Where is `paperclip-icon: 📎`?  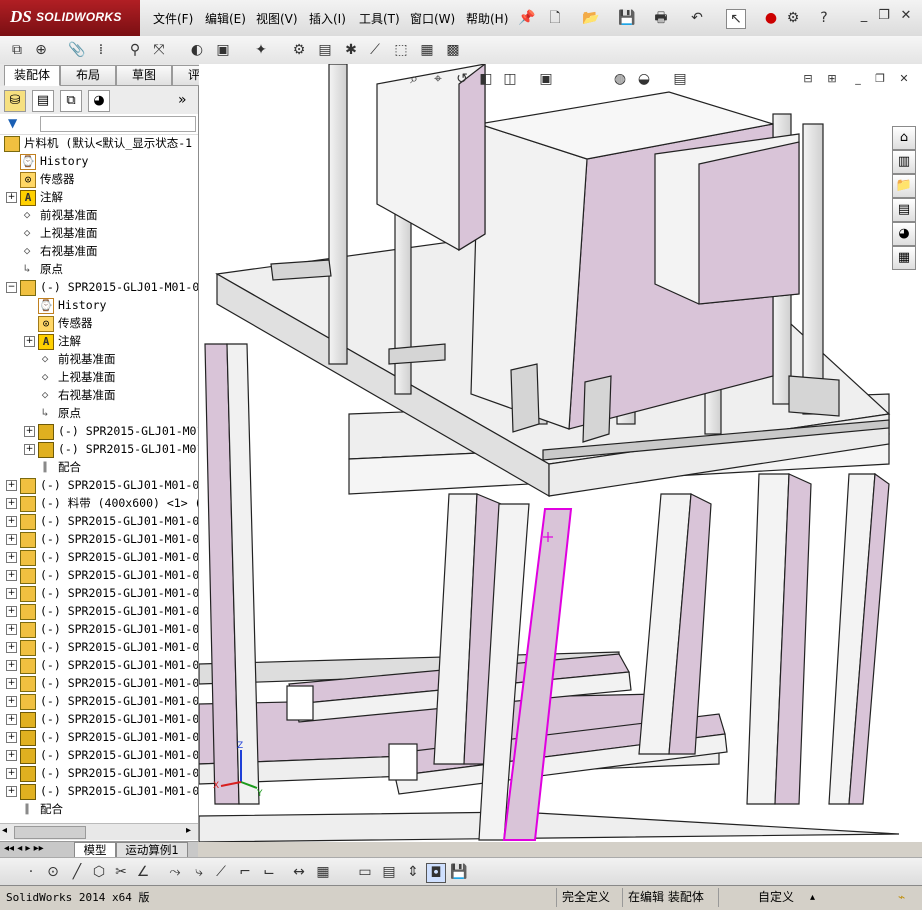
paperclip-icon: 📎 is located at coordinates (77, 50).